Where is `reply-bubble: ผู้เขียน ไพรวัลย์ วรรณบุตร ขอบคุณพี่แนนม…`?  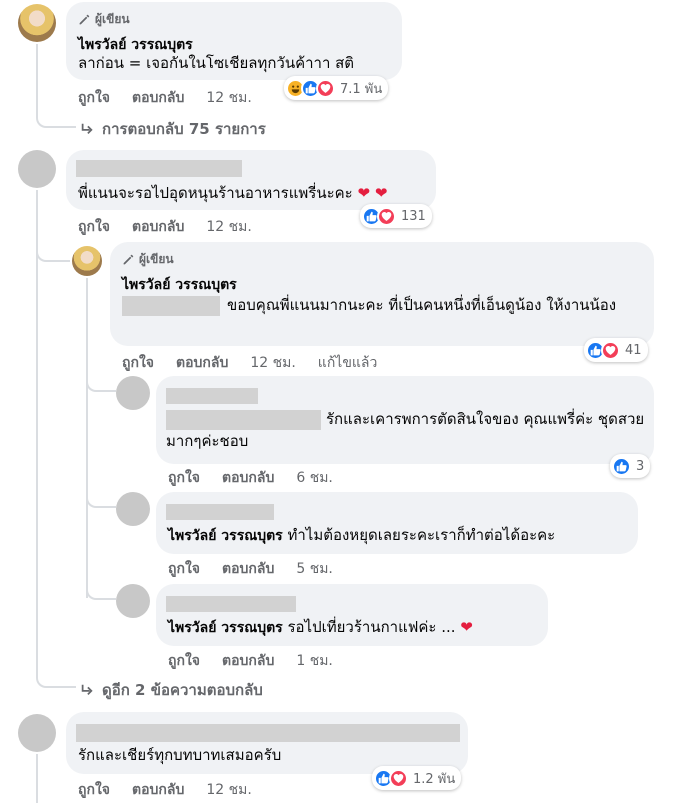
reply-bubble: ผู้เขียน ไพรวัลย์ วรรณบุตร ขอบคุณพี่แนนม… is located at coordinates (382, 294).